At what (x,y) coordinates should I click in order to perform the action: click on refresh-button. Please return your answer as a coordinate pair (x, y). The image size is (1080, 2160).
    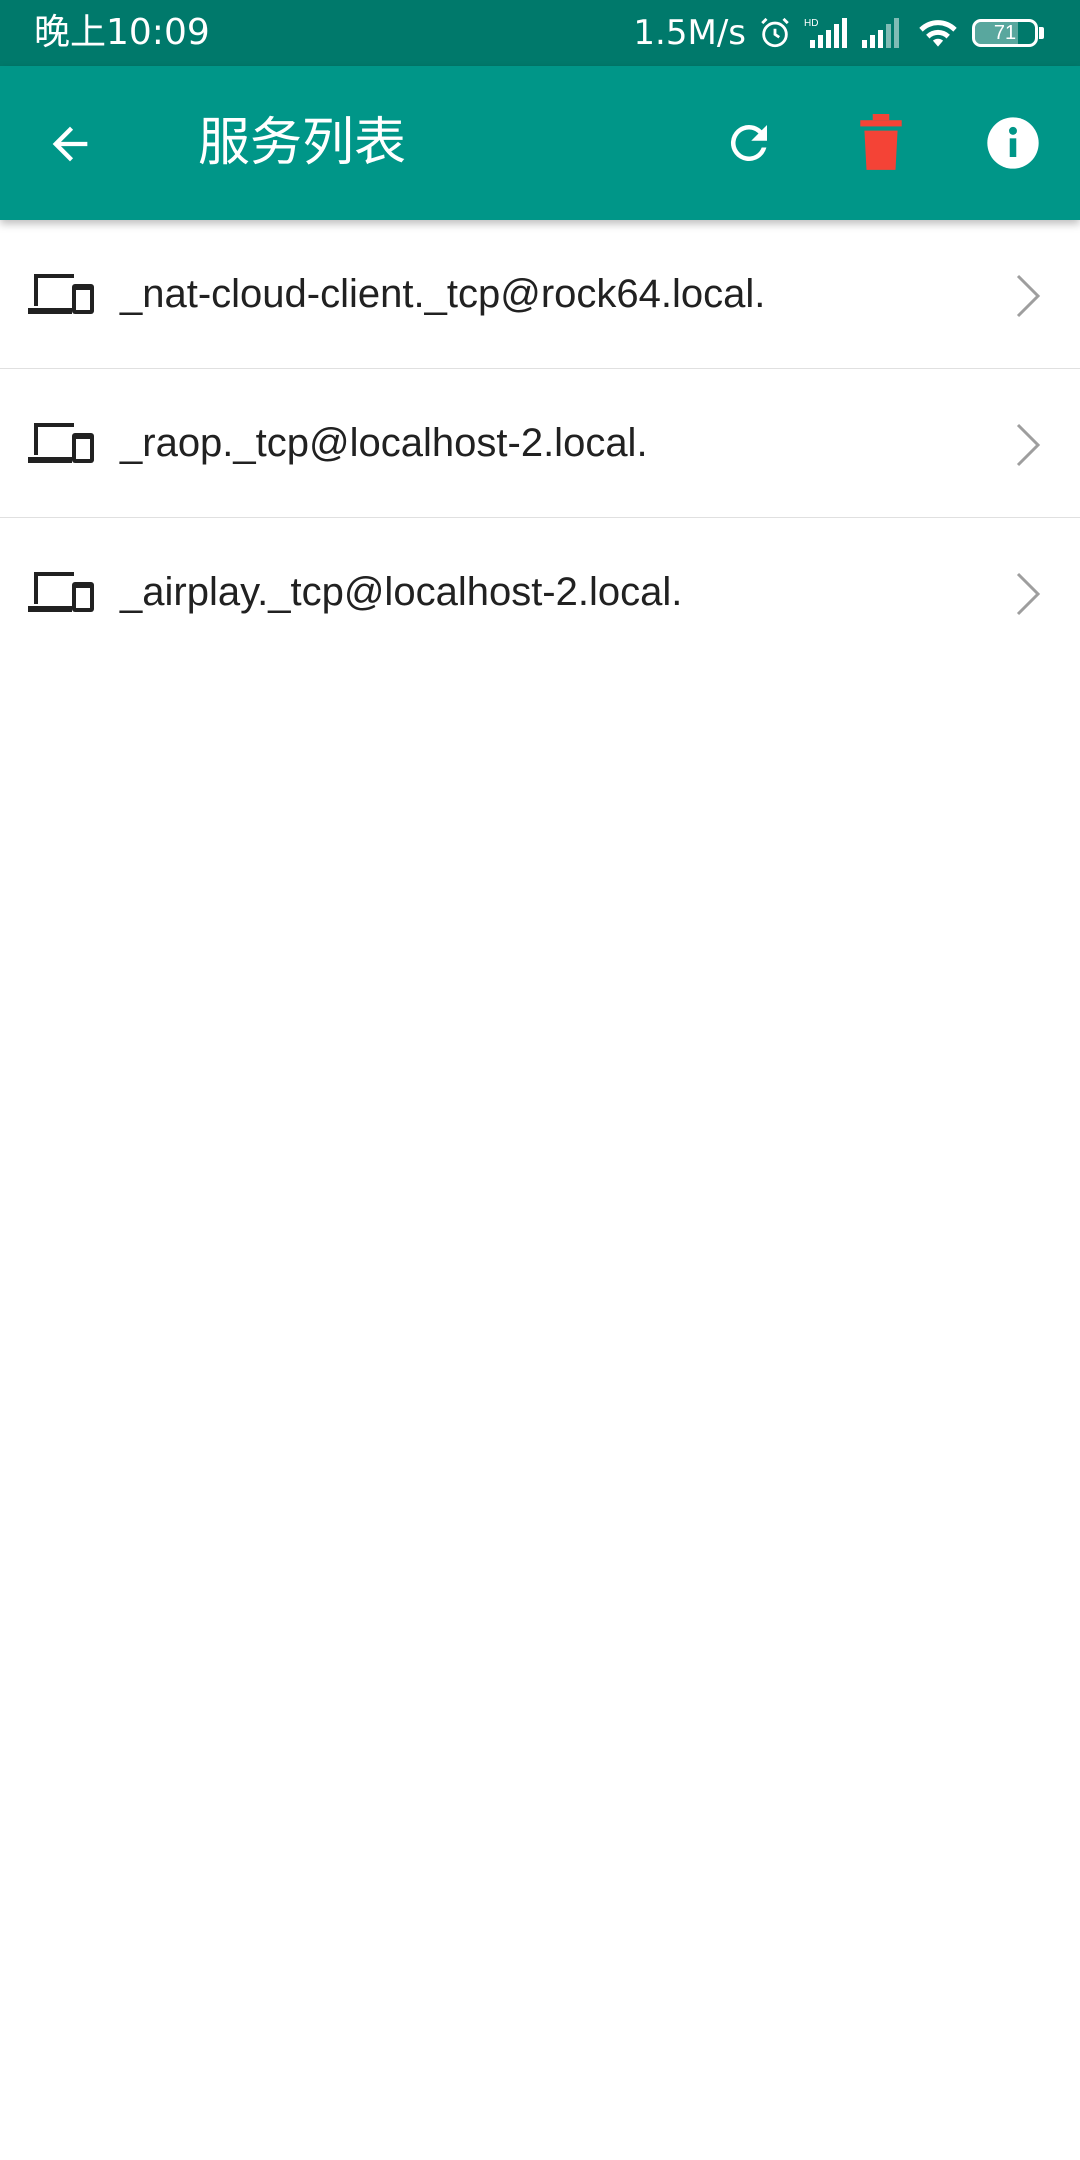
    Looking at the image, I should click on (749, 143).